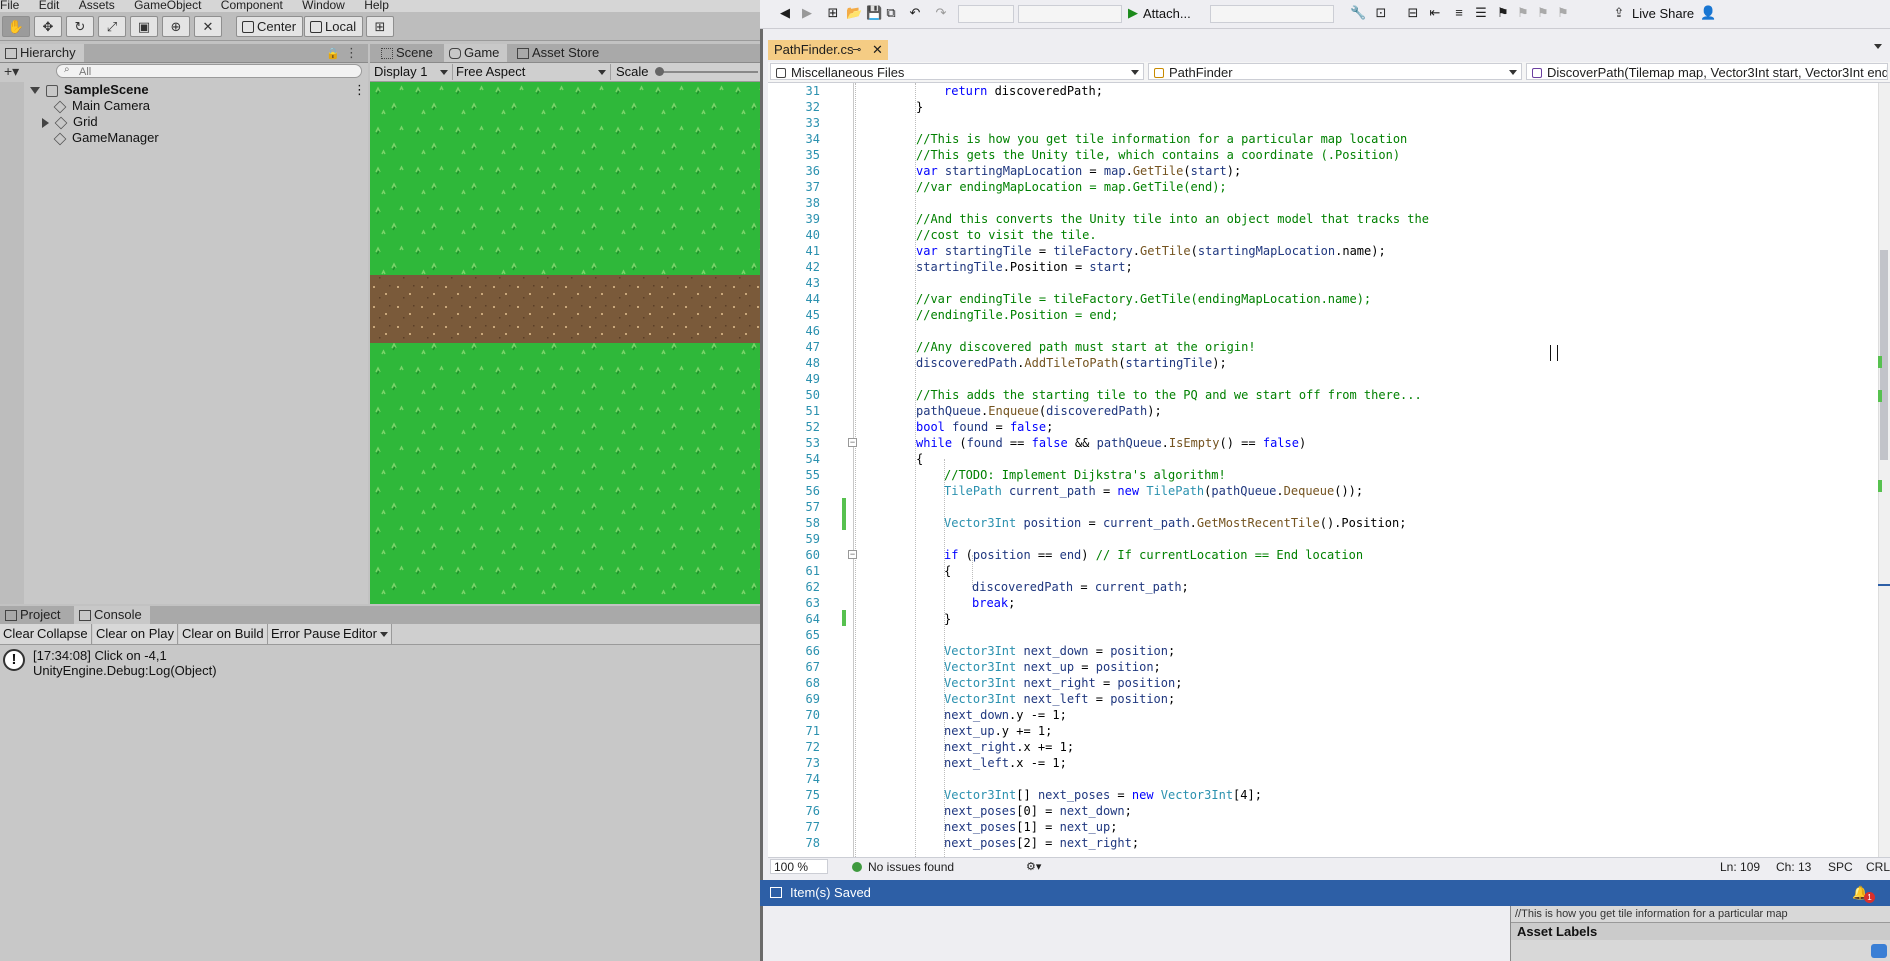 This screenshot has height=961, width=1890. Describe the element at coordinates (1878, 46) in the screenshot. I see `tab-list-icon` at that location.